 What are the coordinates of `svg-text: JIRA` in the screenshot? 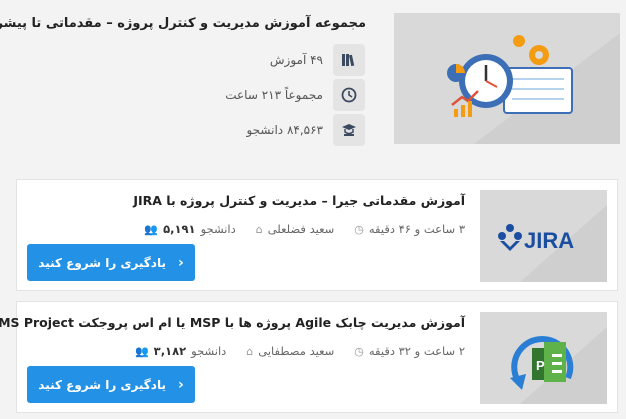 It's located at (549, 240).